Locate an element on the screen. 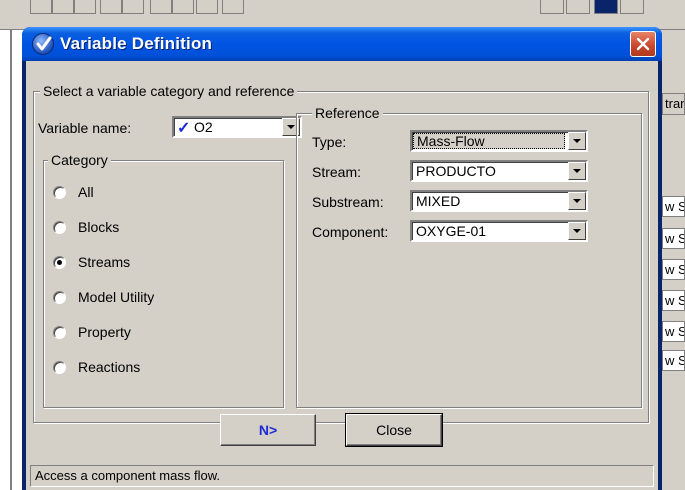 The width and height of the screenshot is (685, 490). category-group-title: Category is located at coordinates (79, 160).